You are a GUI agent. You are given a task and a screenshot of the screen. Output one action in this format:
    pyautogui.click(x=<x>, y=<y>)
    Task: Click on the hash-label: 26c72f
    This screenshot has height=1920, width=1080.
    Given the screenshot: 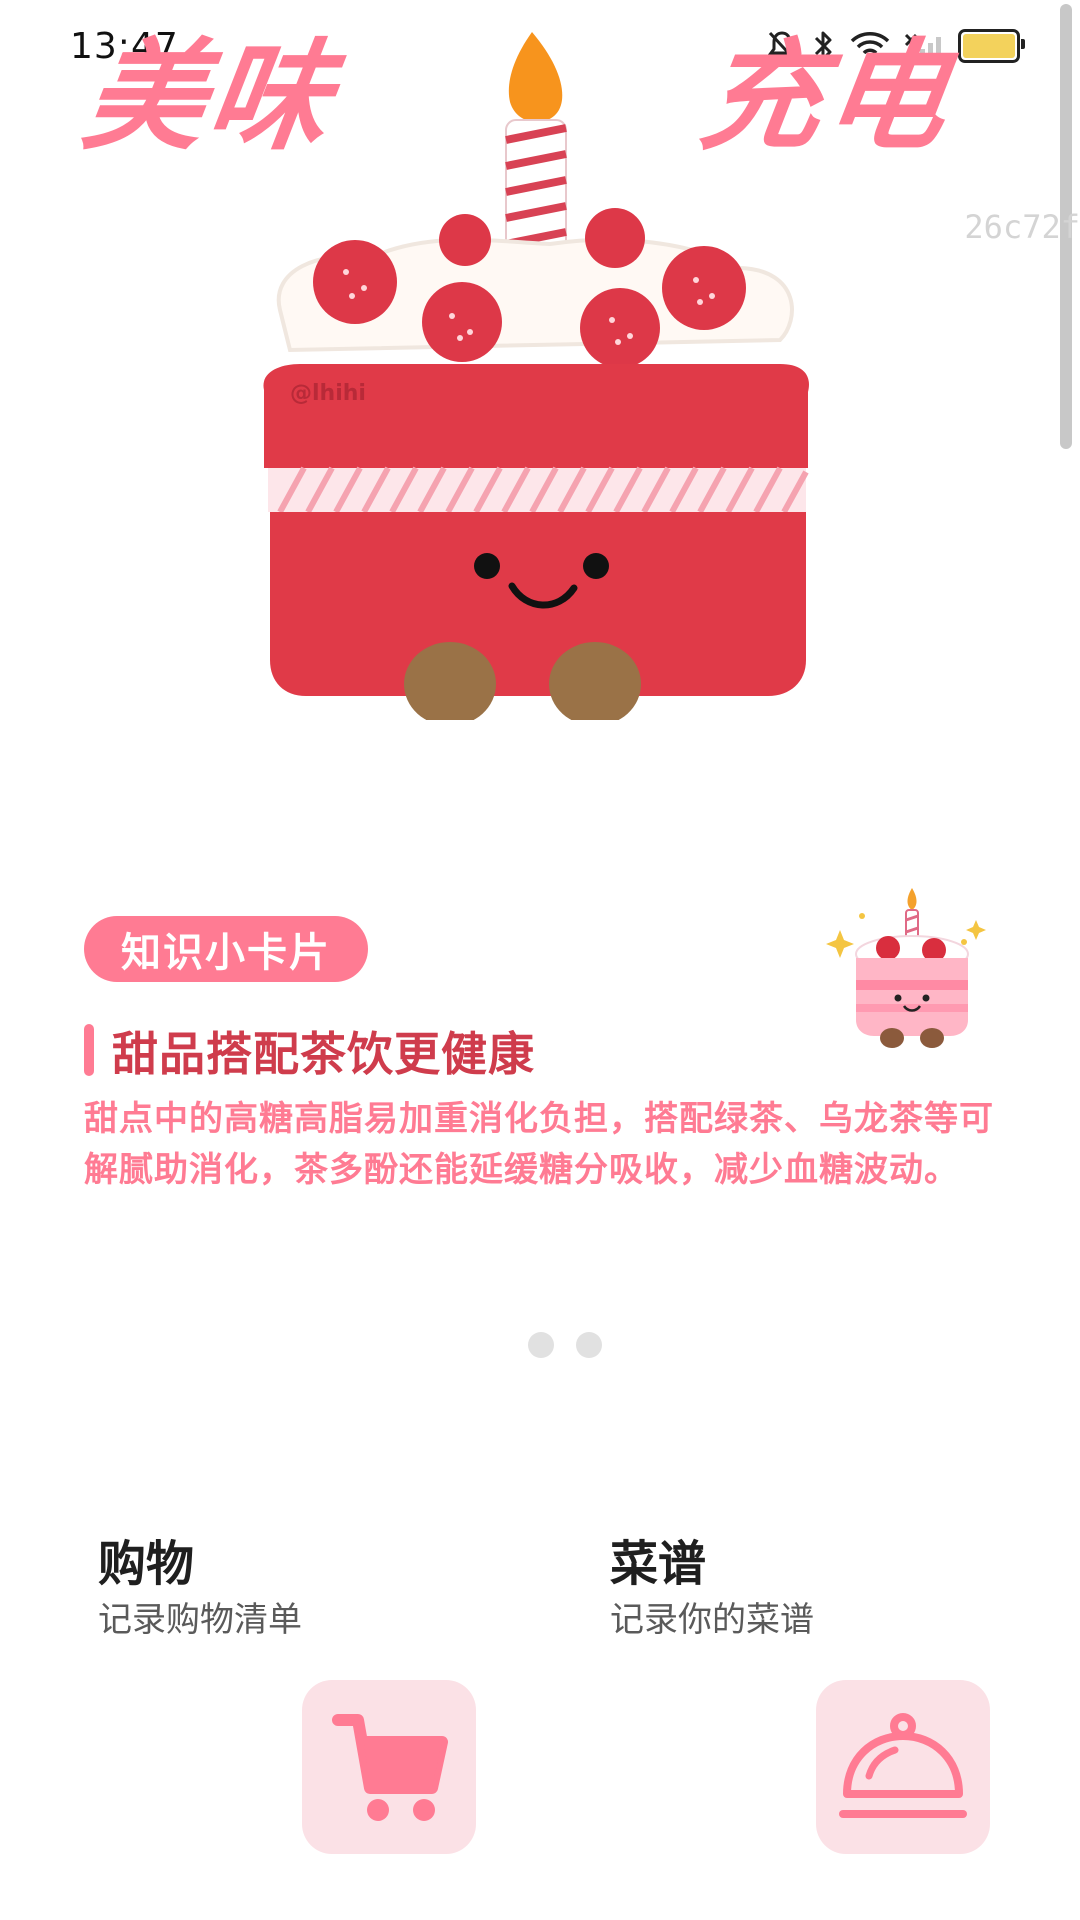 What is the action you would take?
    pyautogui.click(x=1022, y=227)
    